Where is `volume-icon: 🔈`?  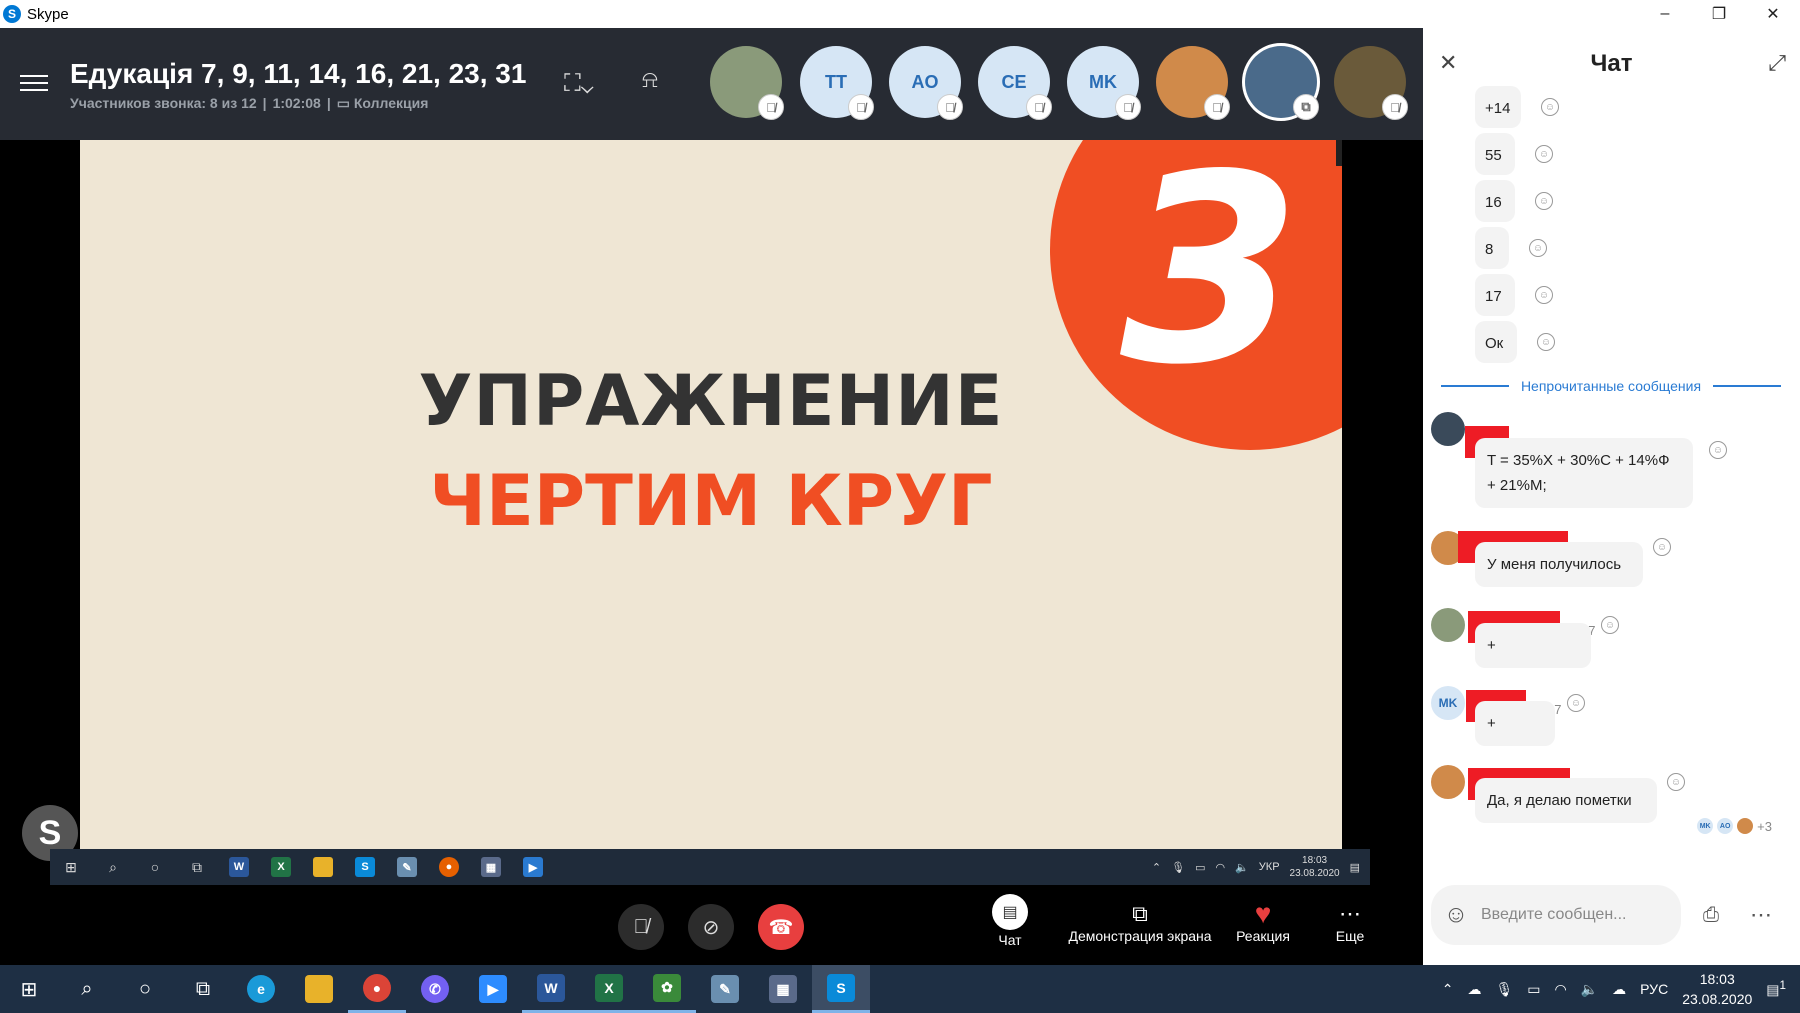
volume-icon: 🔈 is located at coordinates (1589, 989).